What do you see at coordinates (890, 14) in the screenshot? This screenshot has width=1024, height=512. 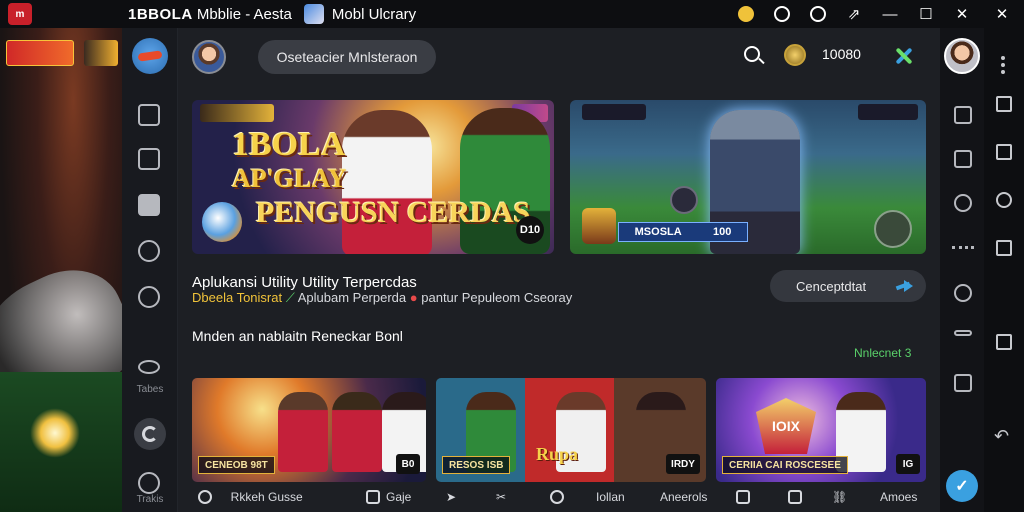 I see `minimize-button: —` at bounding box center [890, 14].